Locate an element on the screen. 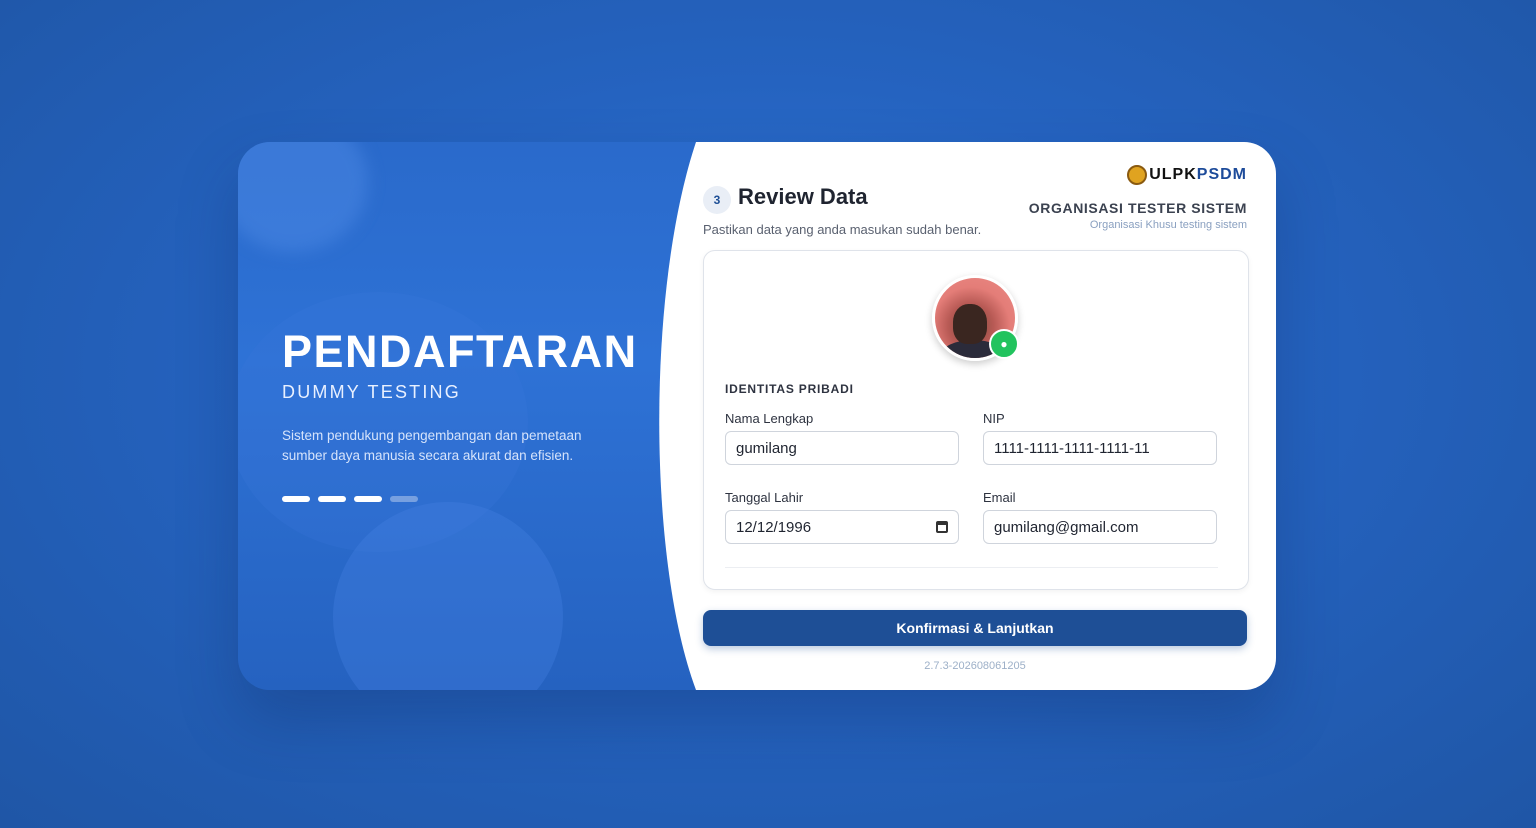  tanggal-value: 12/12/1996 is located at coordinates (774, 527).